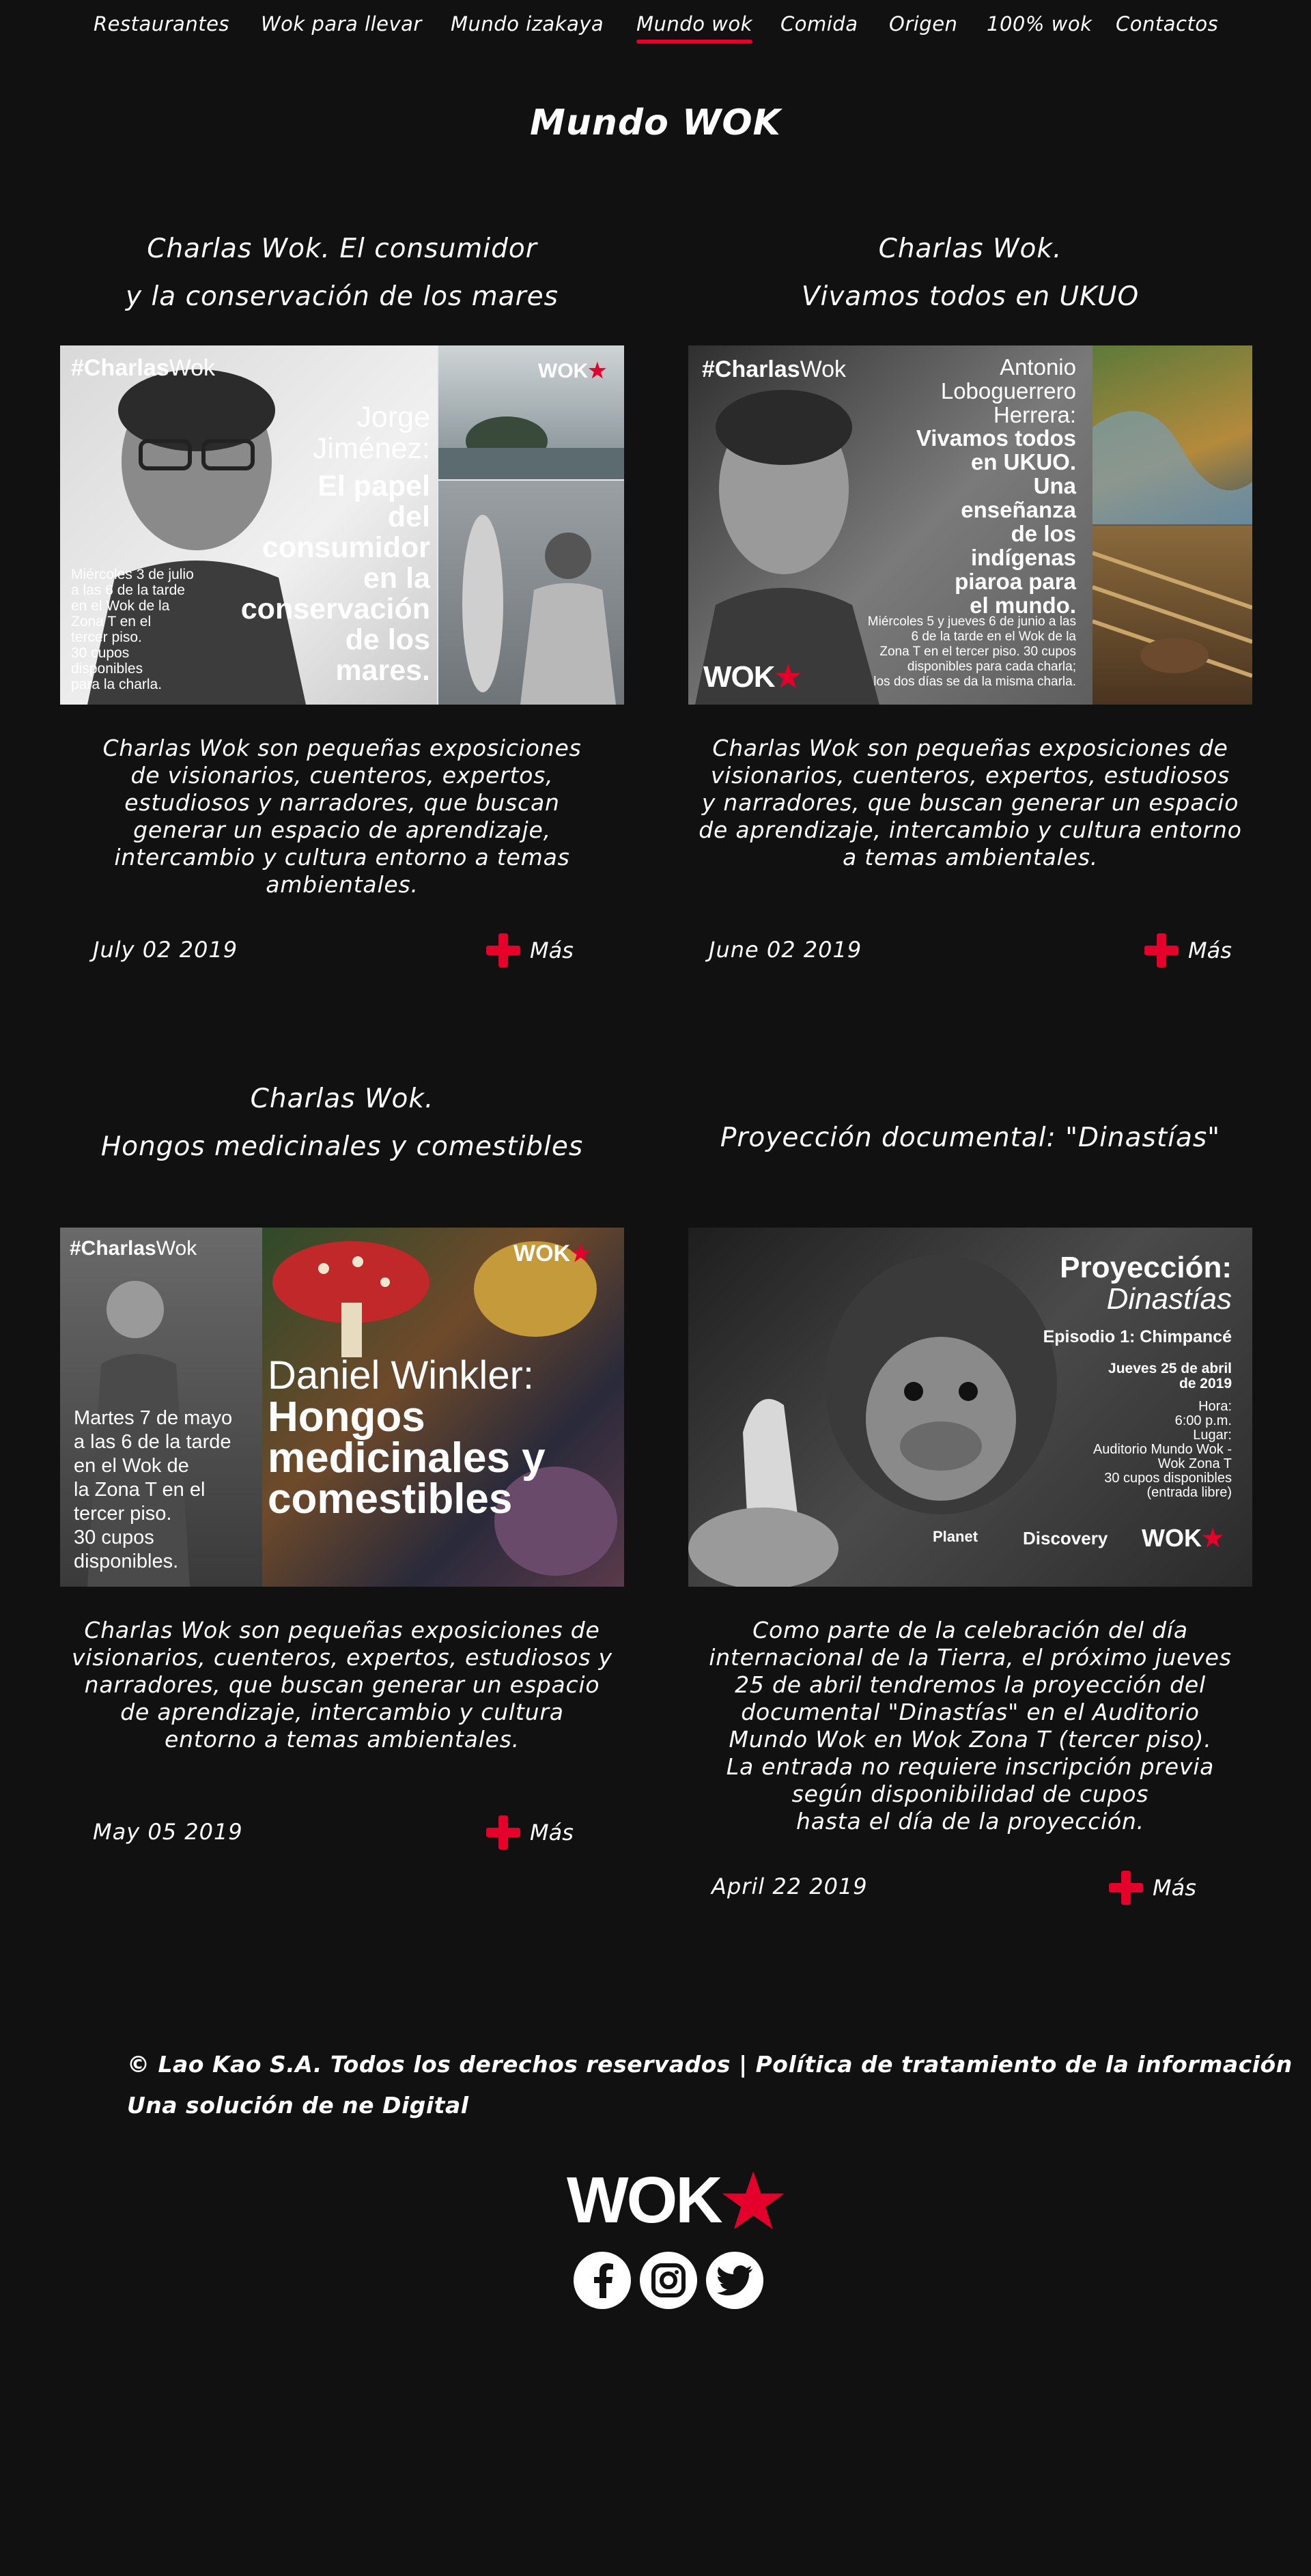  I want to click on weaving-photo, so click(1172, 615).